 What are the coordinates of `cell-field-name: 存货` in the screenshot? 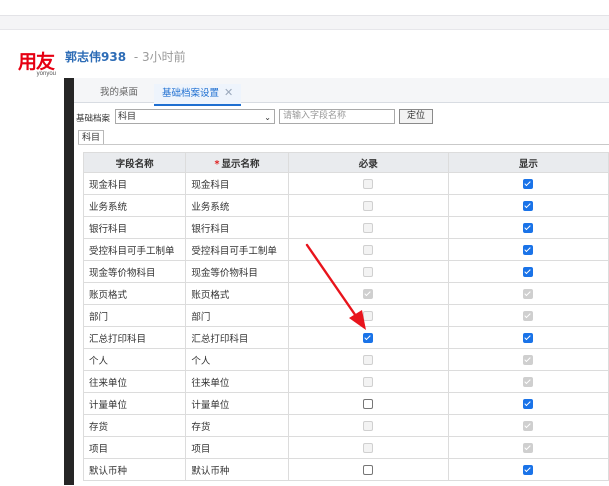 It's located at (134, 425).